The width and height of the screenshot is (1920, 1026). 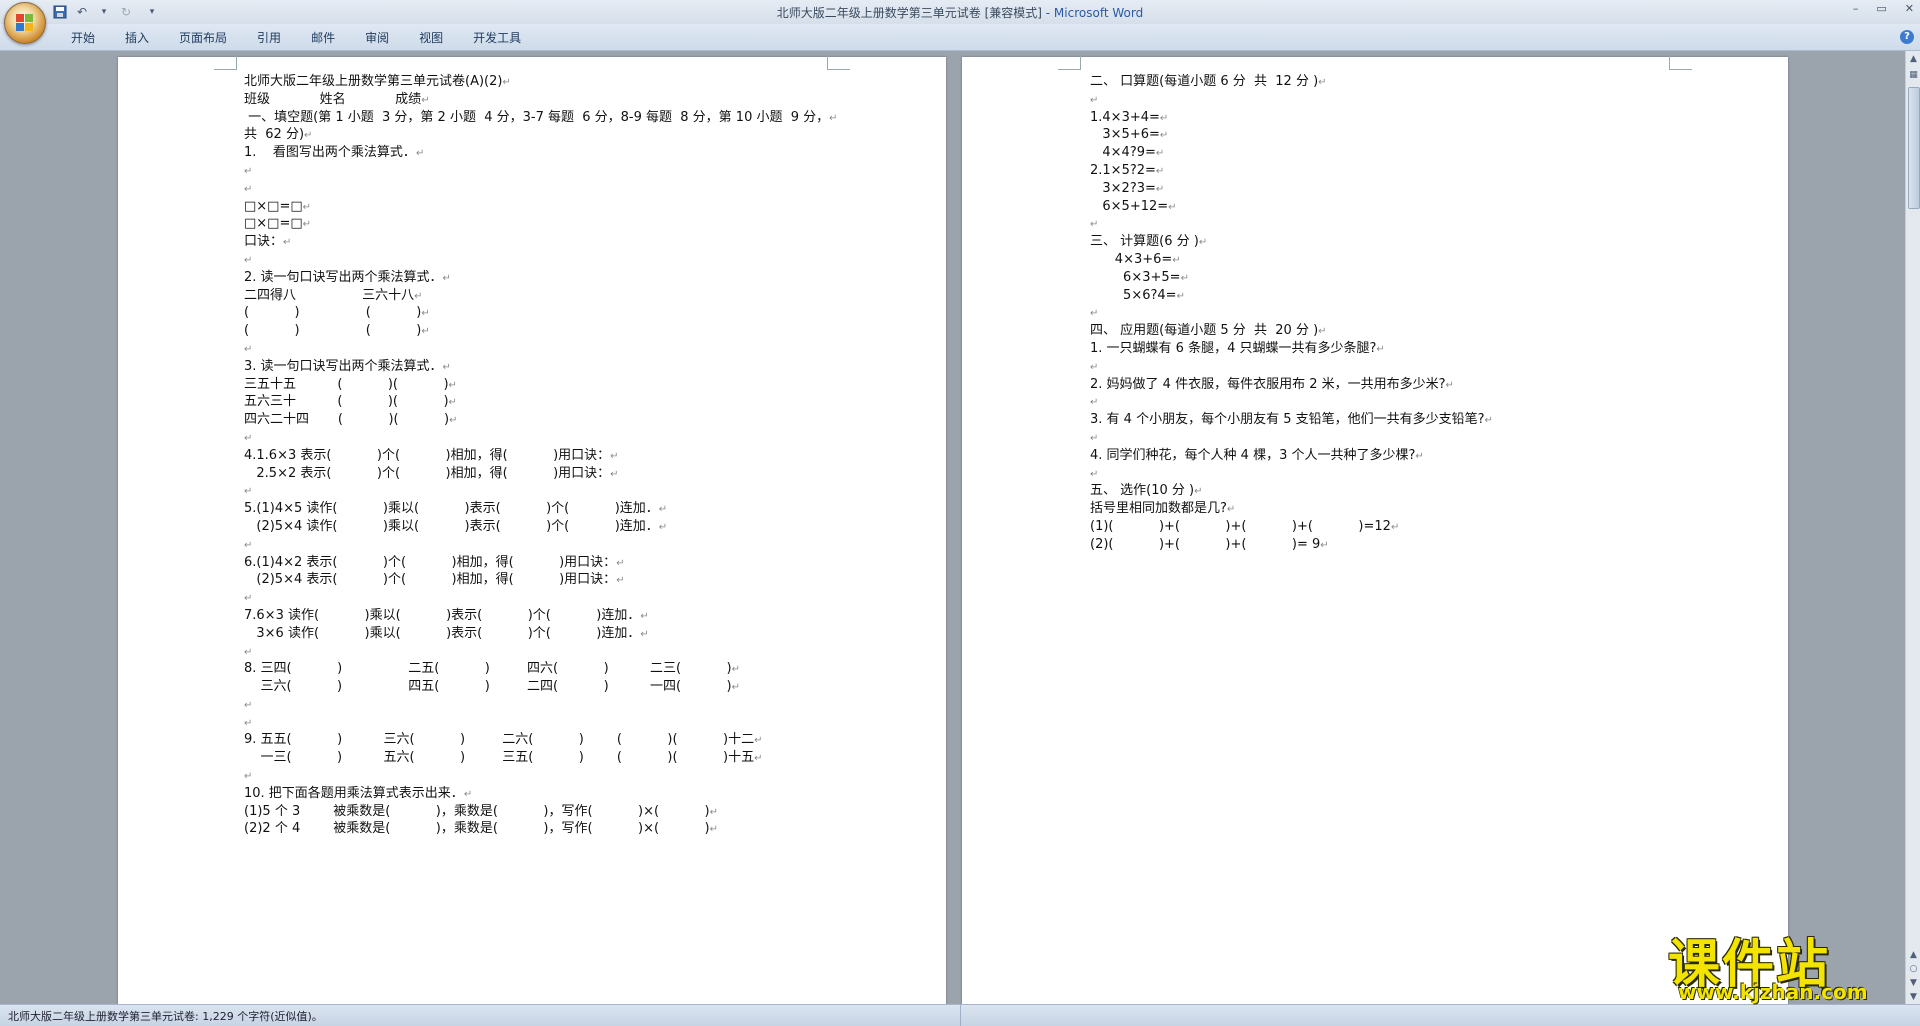 What do you see at coordinates (1913, 969) in the screenshot?
I see `browse-object-icon: ○` at bounding box center [1913, 969].